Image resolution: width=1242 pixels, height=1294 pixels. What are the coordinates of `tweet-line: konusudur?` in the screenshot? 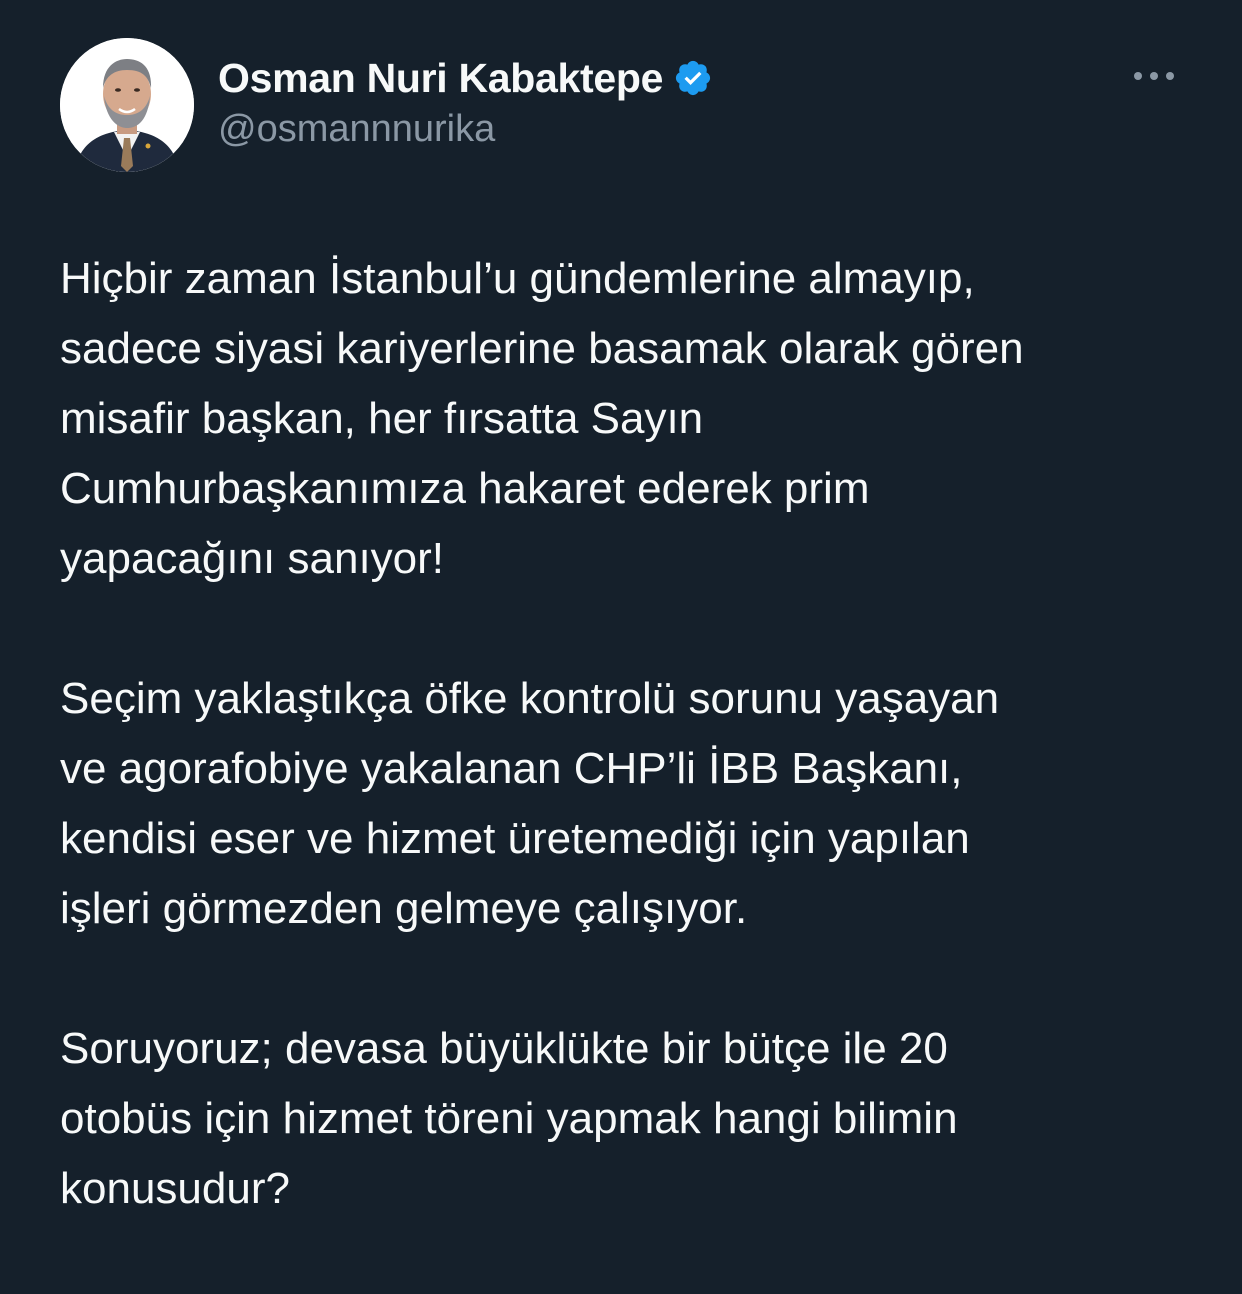 It's located at (175, 1188).